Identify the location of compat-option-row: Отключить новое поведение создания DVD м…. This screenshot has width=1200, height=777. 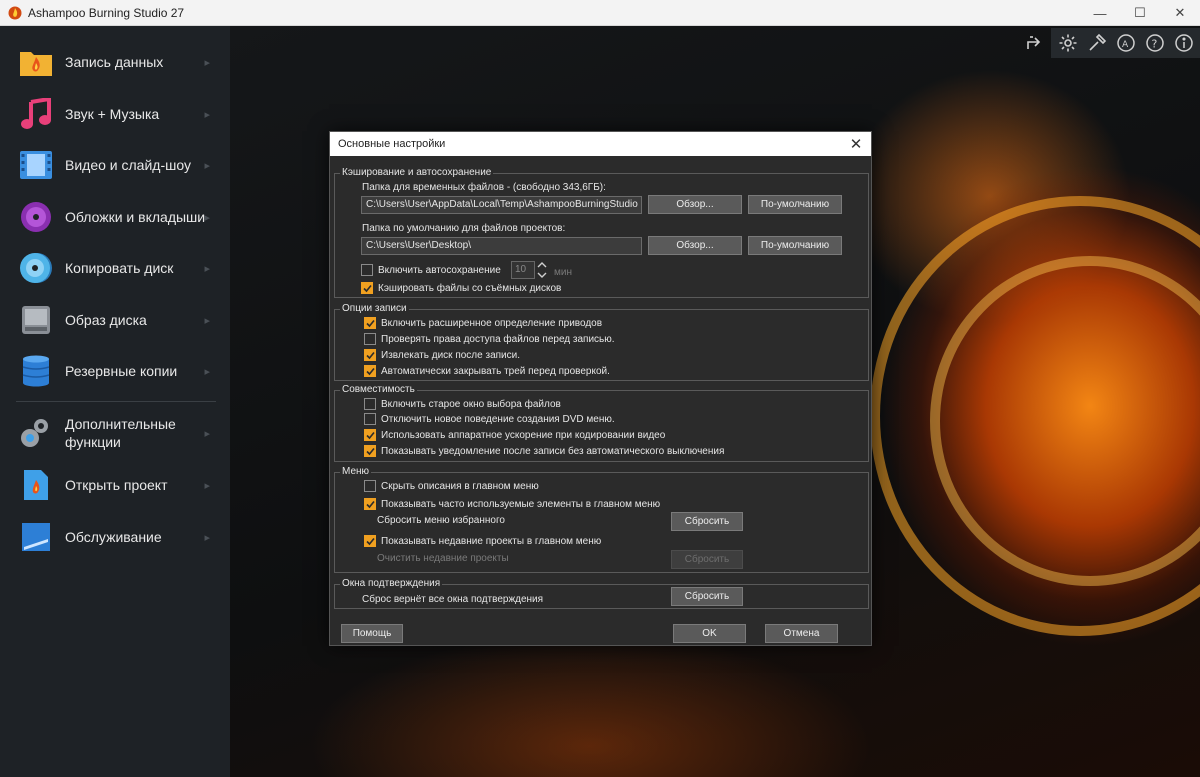
(489, 419).